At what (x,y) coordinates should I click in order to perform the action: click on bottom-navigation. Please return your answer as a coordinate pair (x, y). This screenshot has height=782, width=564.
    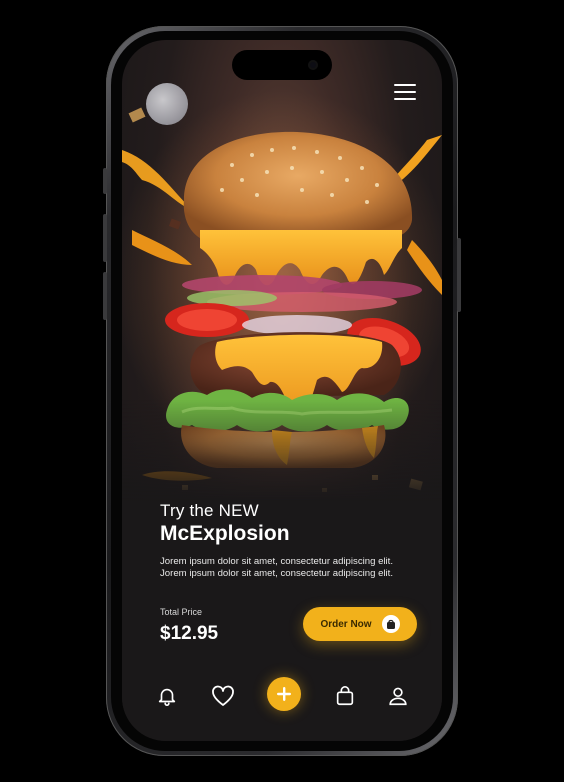
    Looking at the image, I should click on (282, 697).